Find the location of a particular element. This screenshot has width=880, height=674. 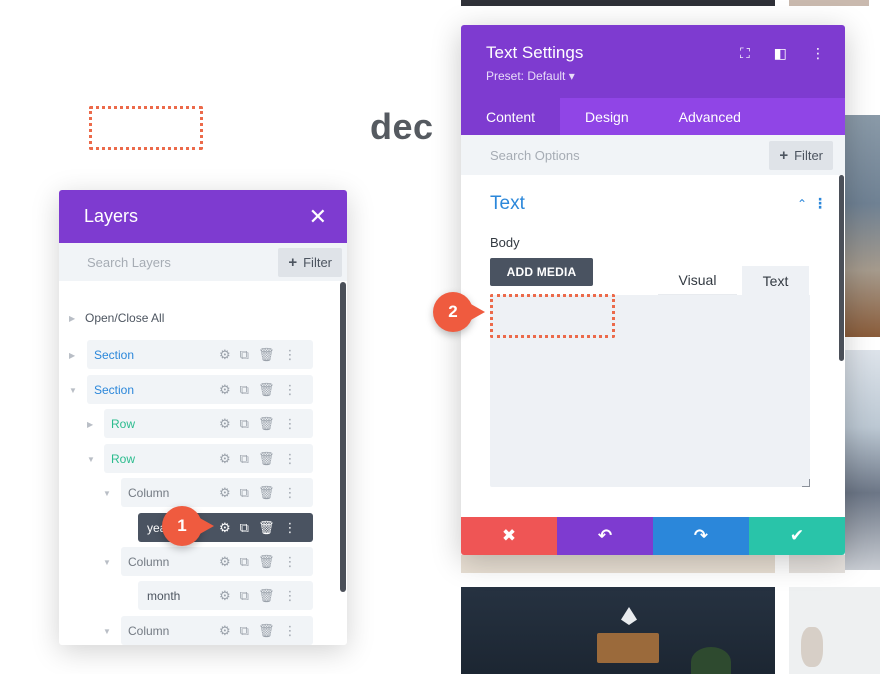

undo-button: ↶ is located at coordinates (605, 536).